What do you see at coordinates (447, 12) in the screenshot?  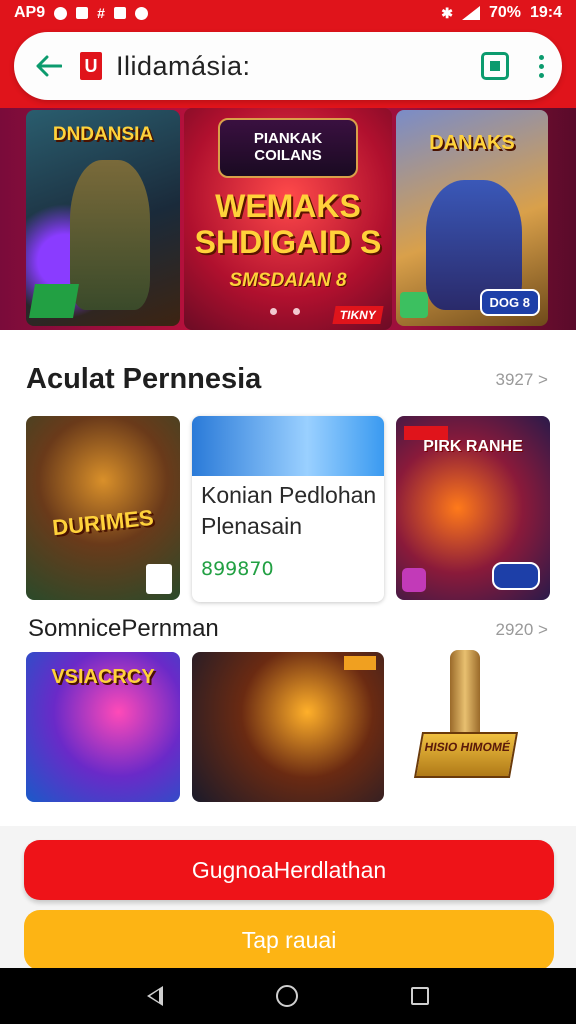 I see `bluetooth-icon: ✱` at bounding box center [447, 12].